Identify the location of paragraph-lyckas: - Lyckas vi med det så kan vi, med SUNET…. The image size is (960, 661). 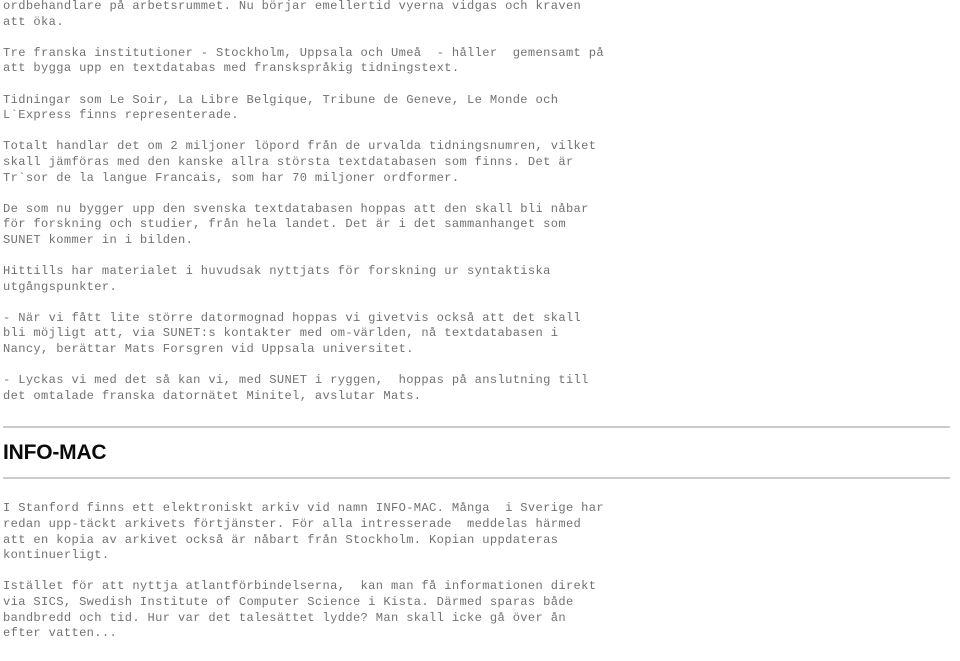
(296, 388).